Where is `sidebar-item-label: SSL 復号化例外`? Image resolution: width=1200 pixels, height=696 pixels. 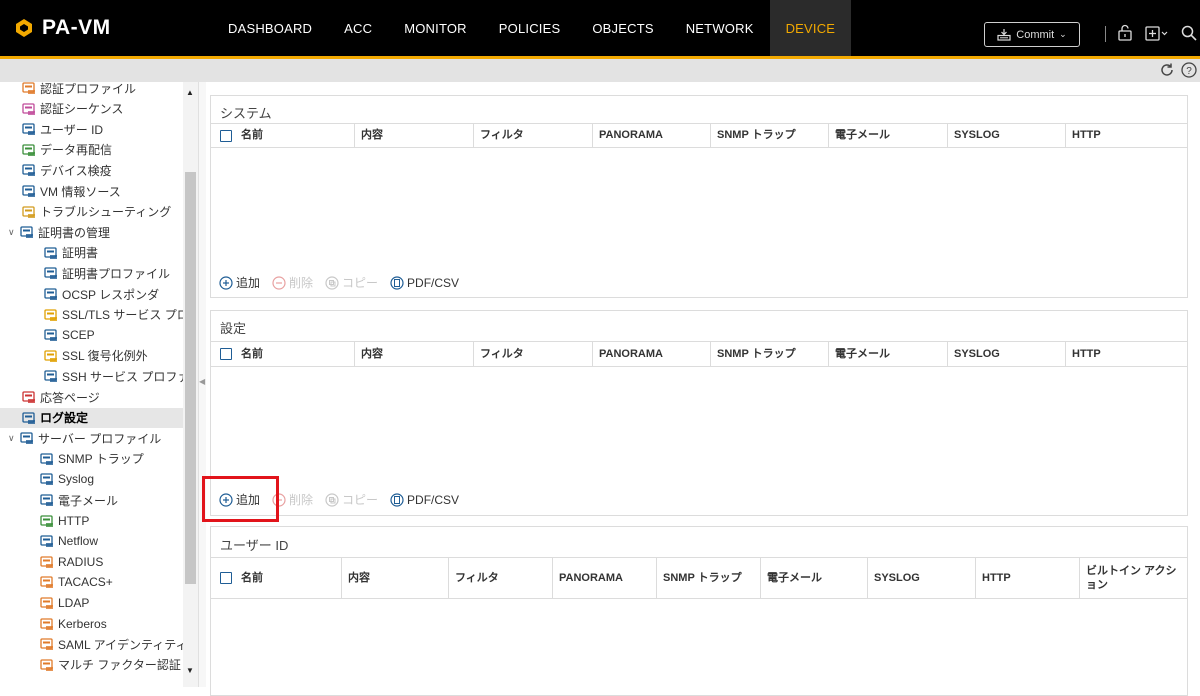 sidebar-item-label: SSL 復号化例外 is located at coordinates (105, 356).